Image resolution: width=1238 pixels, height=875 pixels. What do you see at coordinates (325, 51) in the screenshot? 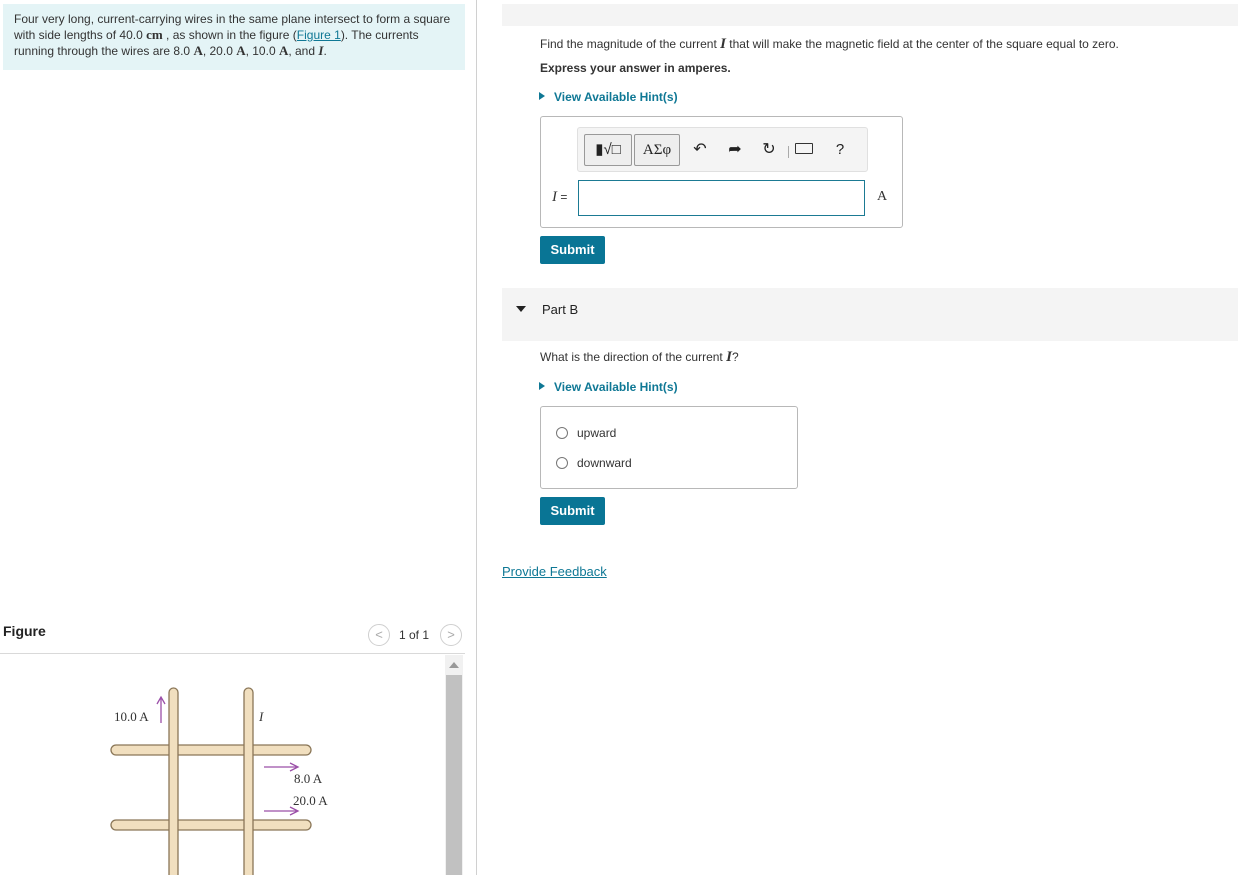
I see `problem-text-7: .` at bounding box center [325, 51].